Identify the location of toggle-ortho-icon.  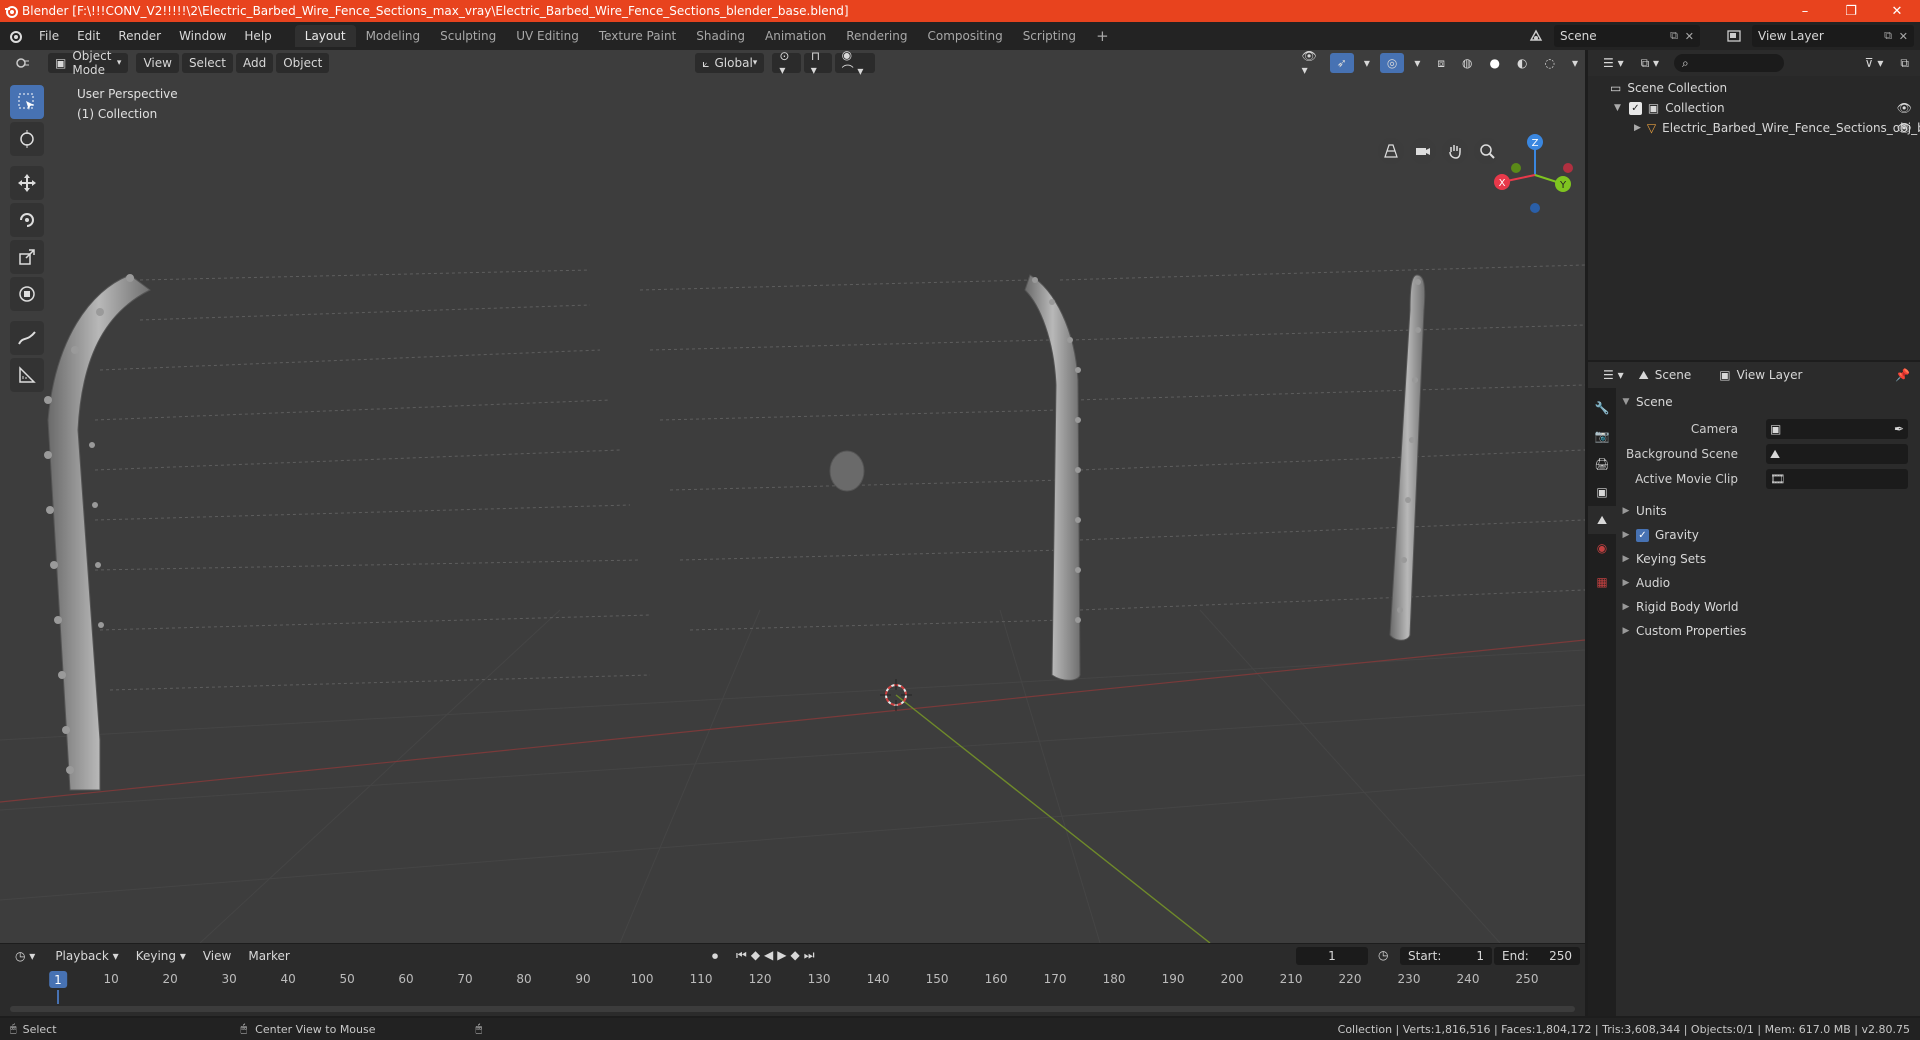
(1391, 151).